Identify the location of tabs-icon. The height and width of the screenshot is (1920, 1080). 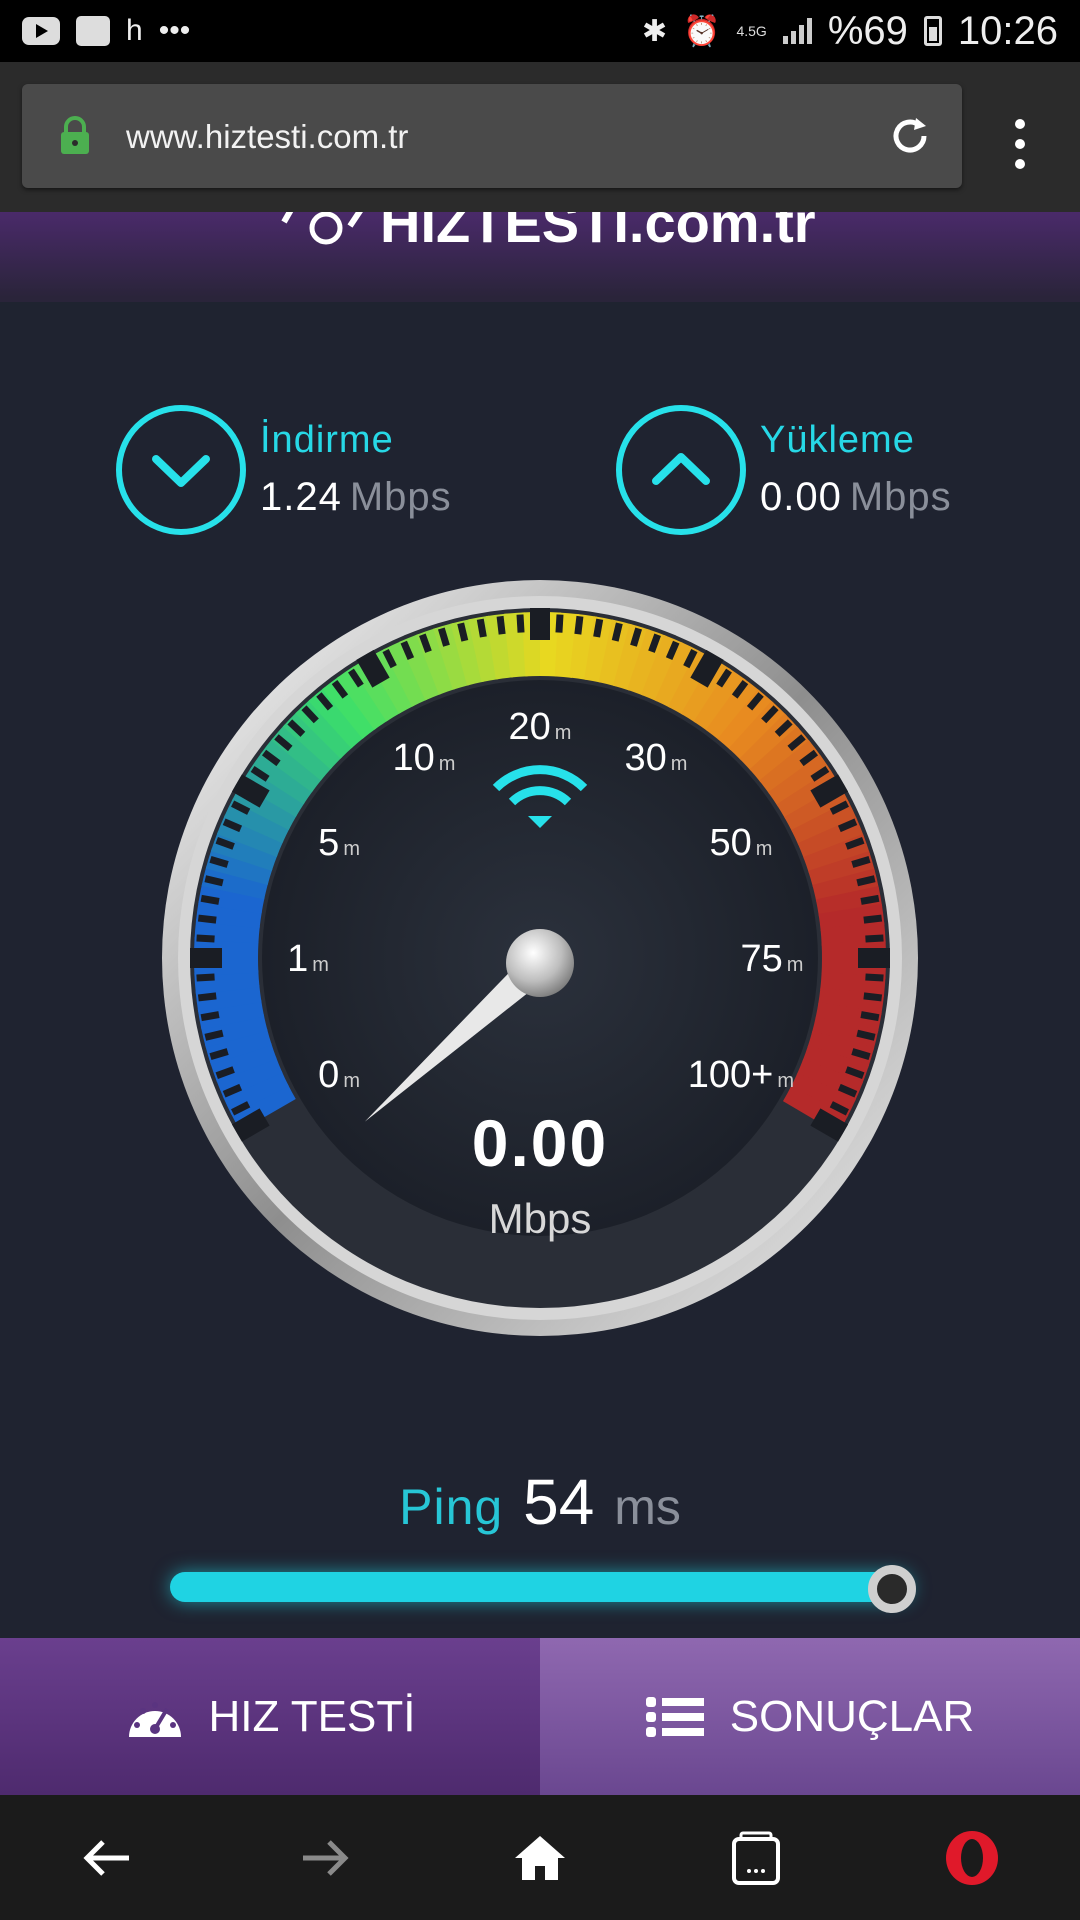
(756, 1858).